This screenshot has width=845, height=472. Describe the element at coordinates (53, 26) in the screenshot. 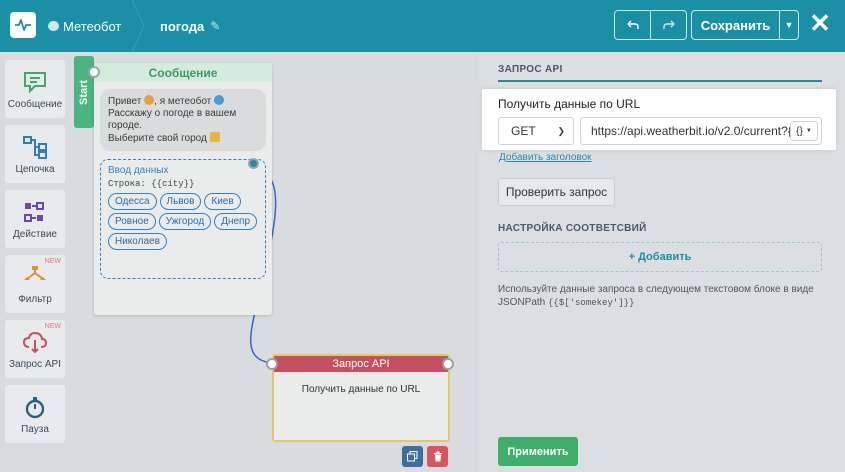

I see `chat-icon` at that location.